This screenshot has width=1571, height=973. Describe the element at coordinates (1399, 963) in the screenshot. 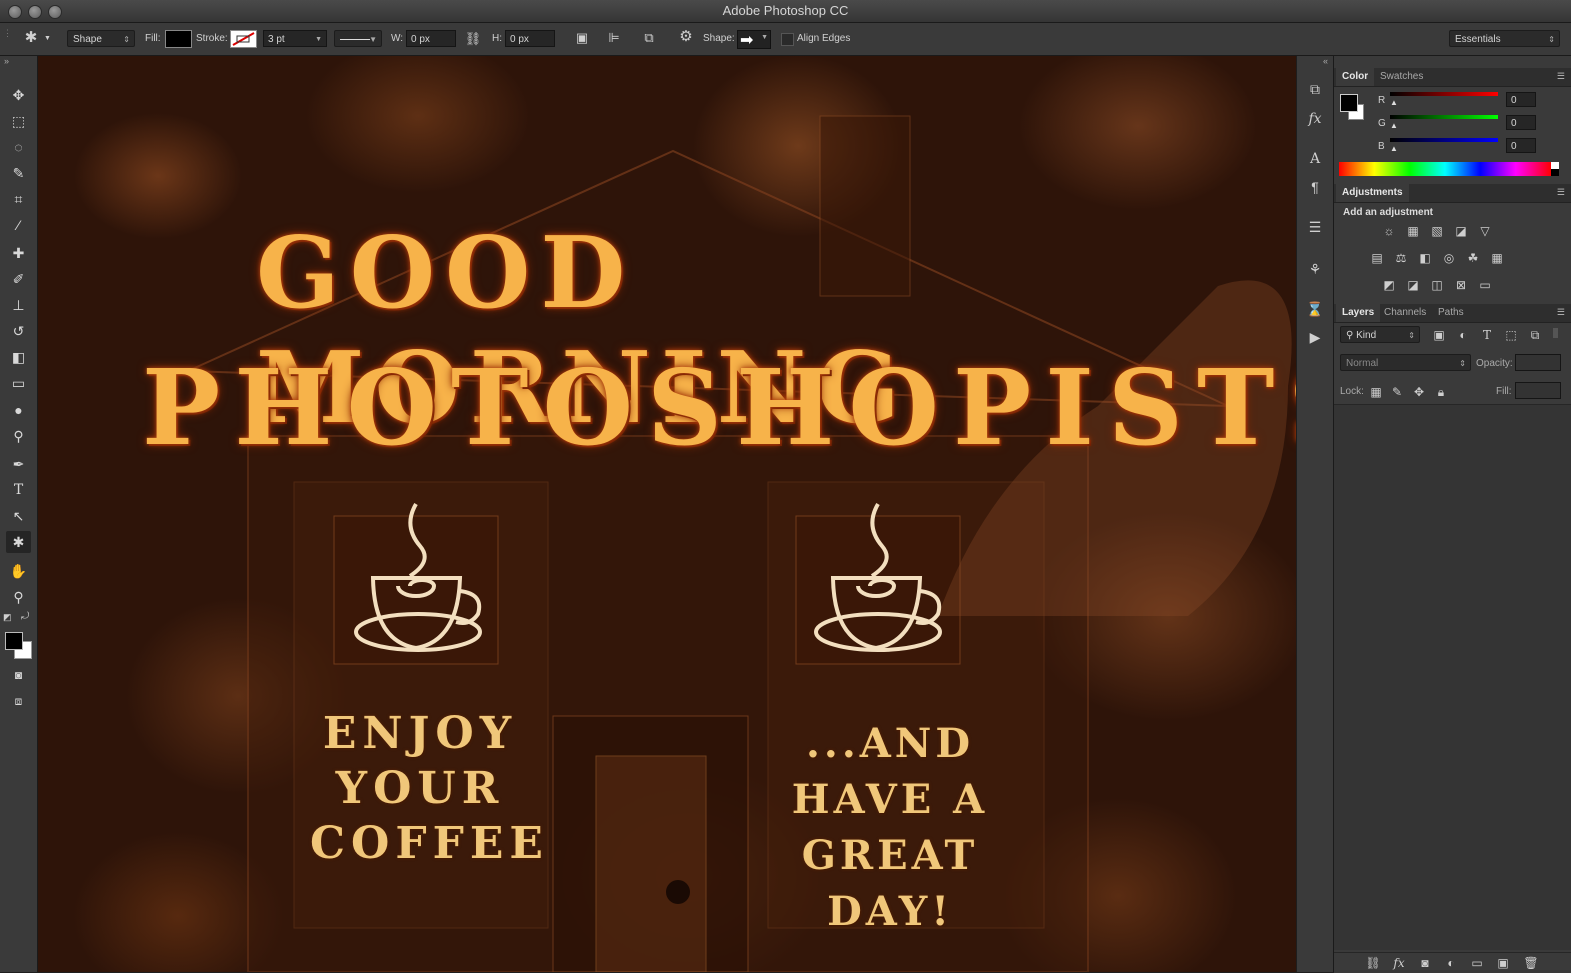

I see `add-layer-style-icon: fx` at that location.